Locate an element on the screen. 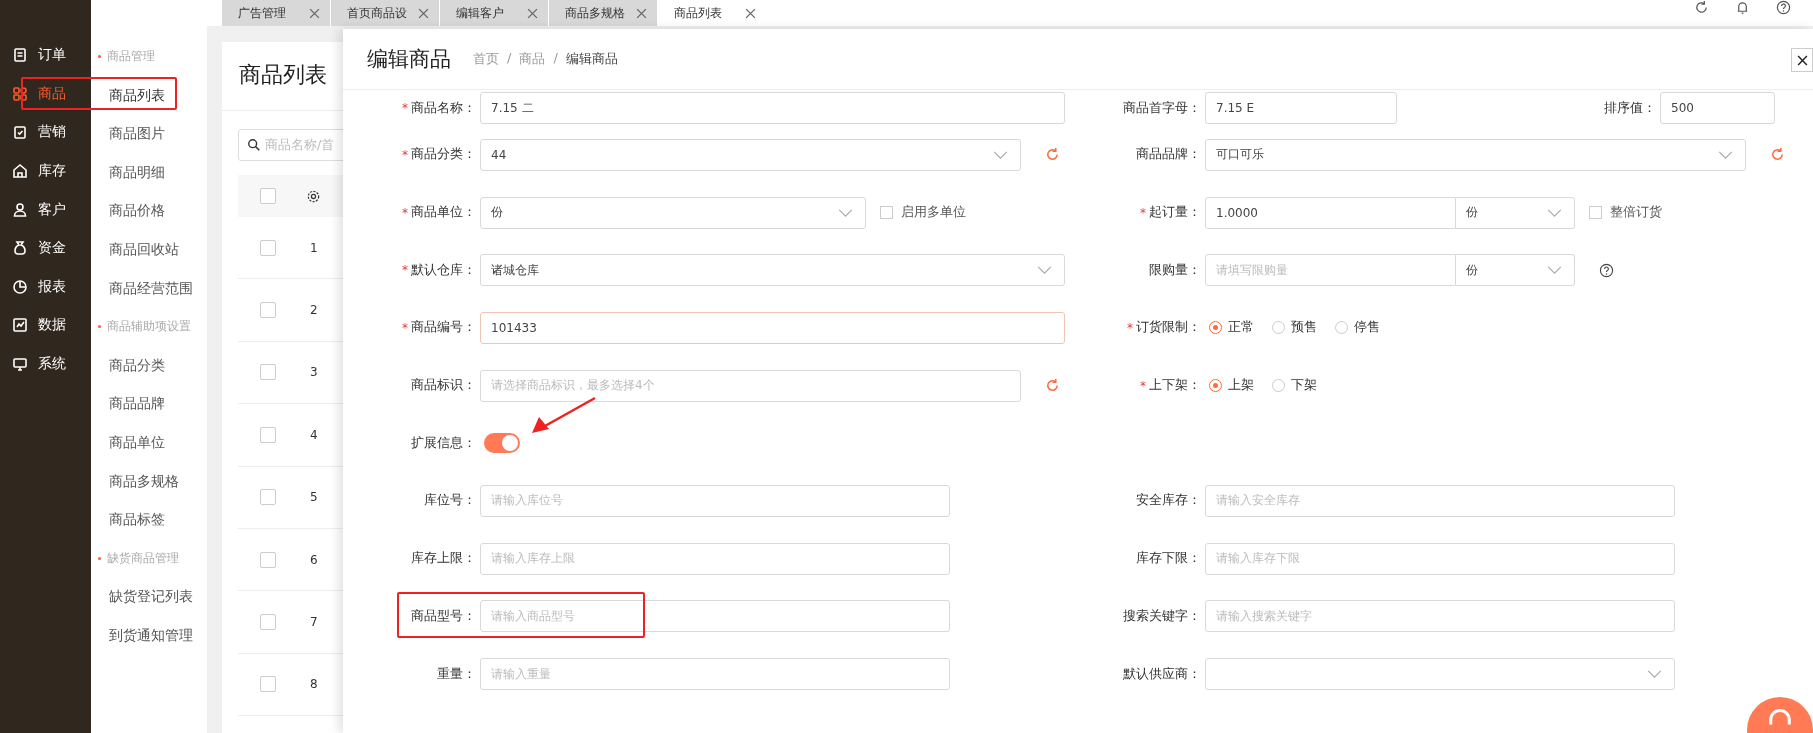 This screenshot has height=733, width=1813. field-label: 安全库存： is located at coordinates (1168, 501).